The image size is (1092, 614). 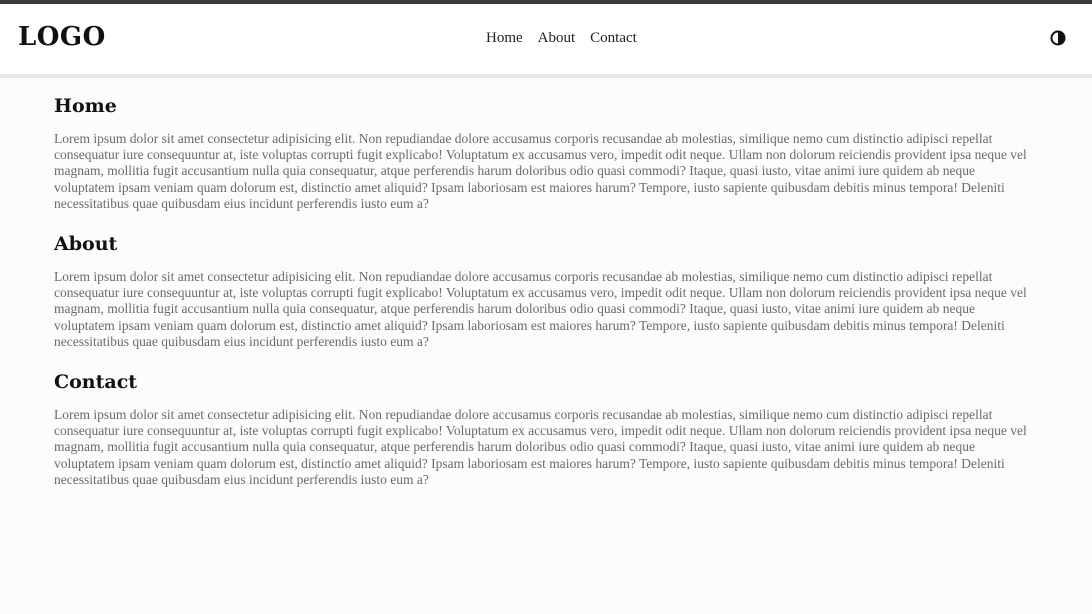 I want to click on section-title: Home, so click(x=85, y=106).